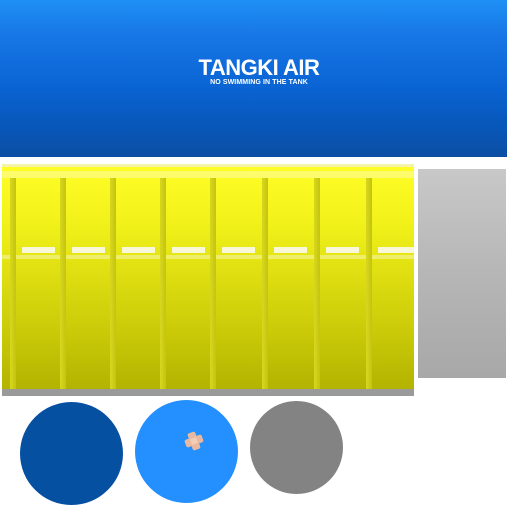  I want to click on bandage-icon, so click(194, 441).